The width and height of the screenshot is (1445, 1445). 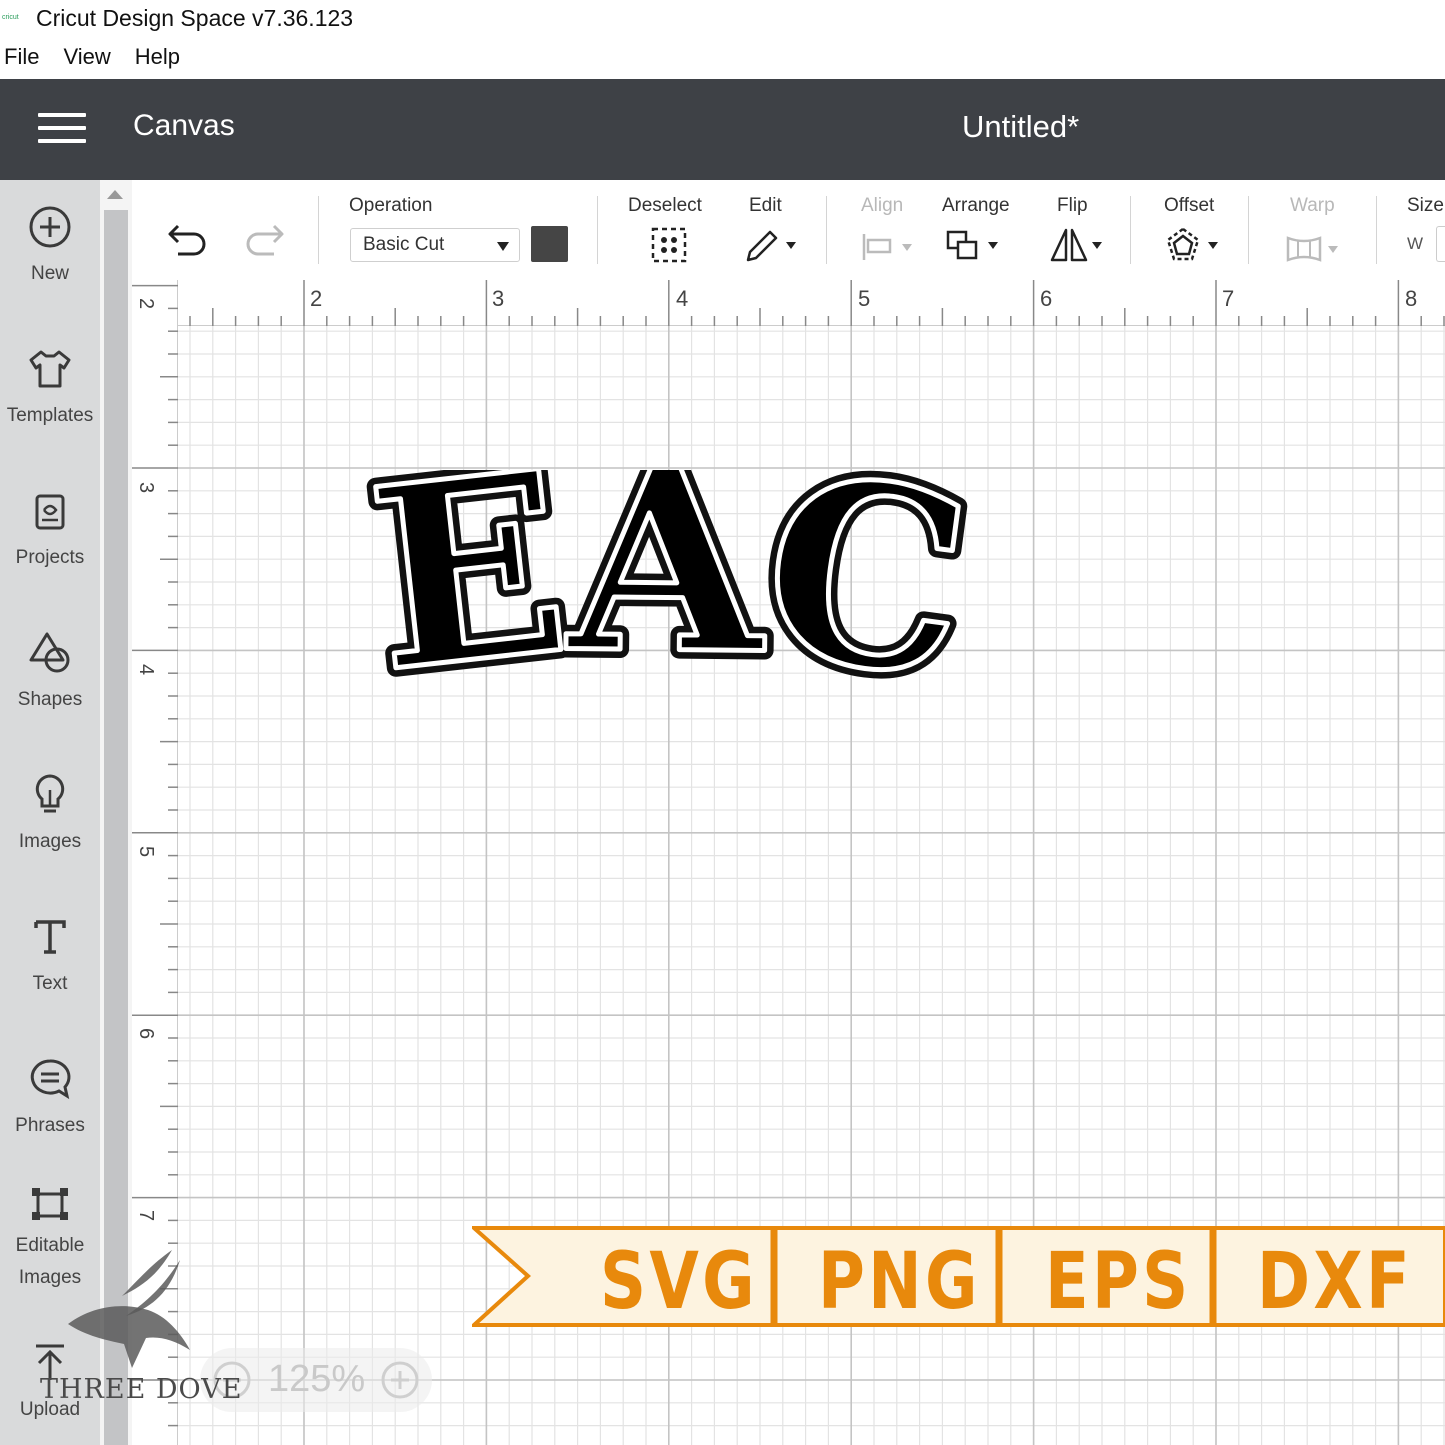 What do you see at coordinates (1118, 1282) in the screenshot?
I see `format-label-eps: EPS` at bounding box center [1118, 1282].